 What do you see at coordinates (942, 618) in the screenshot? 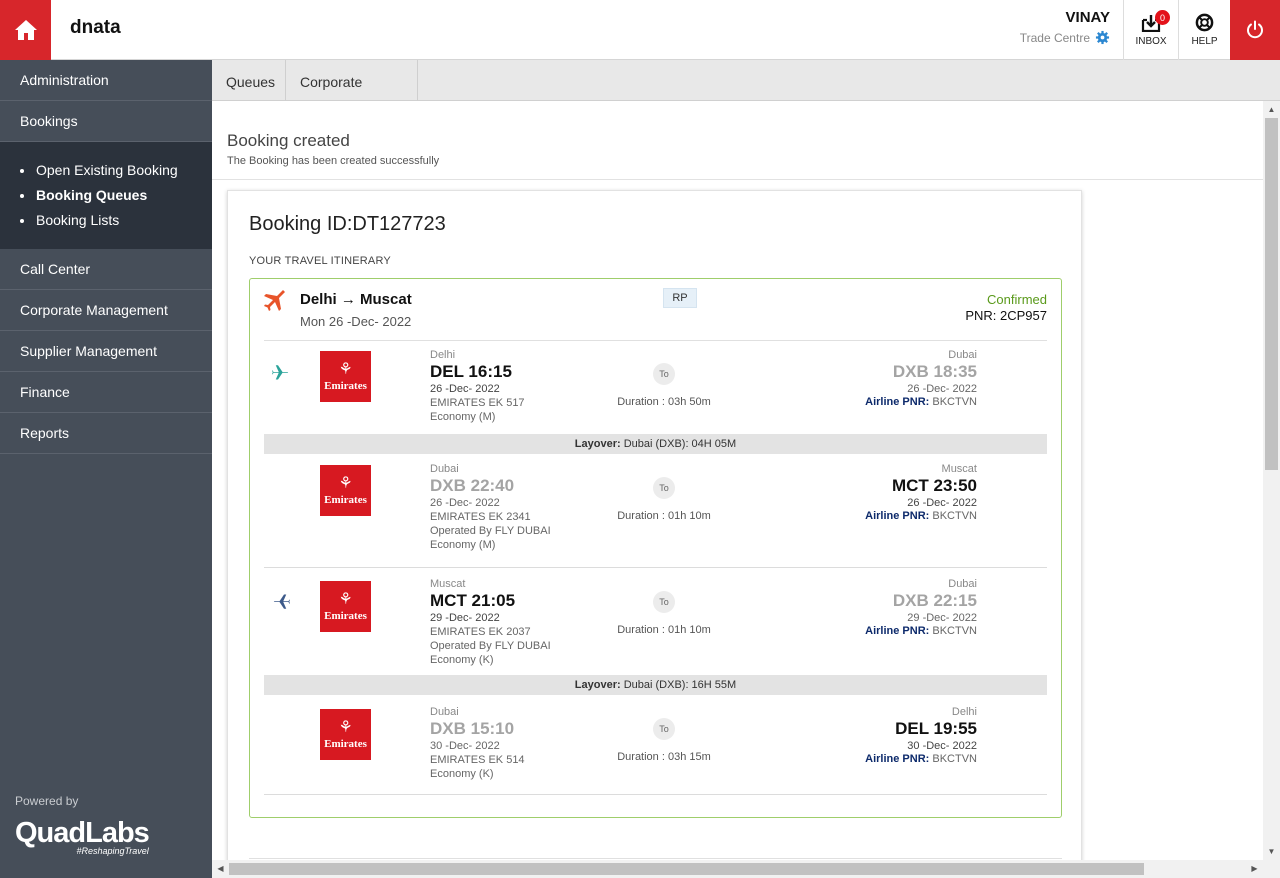
I see `arrival-date: 29 -Dec- 2022` at bounding box center [942, 618].